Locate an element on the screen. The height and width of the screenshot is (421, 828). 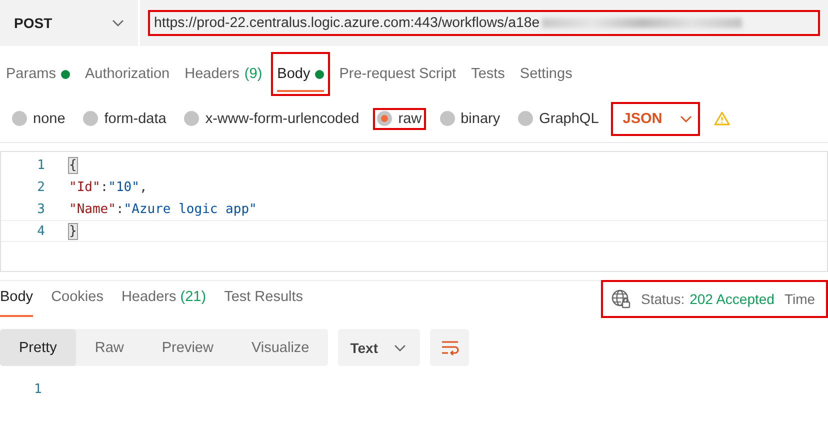
format-dropdown: Text is located at coordinates (379, 347).